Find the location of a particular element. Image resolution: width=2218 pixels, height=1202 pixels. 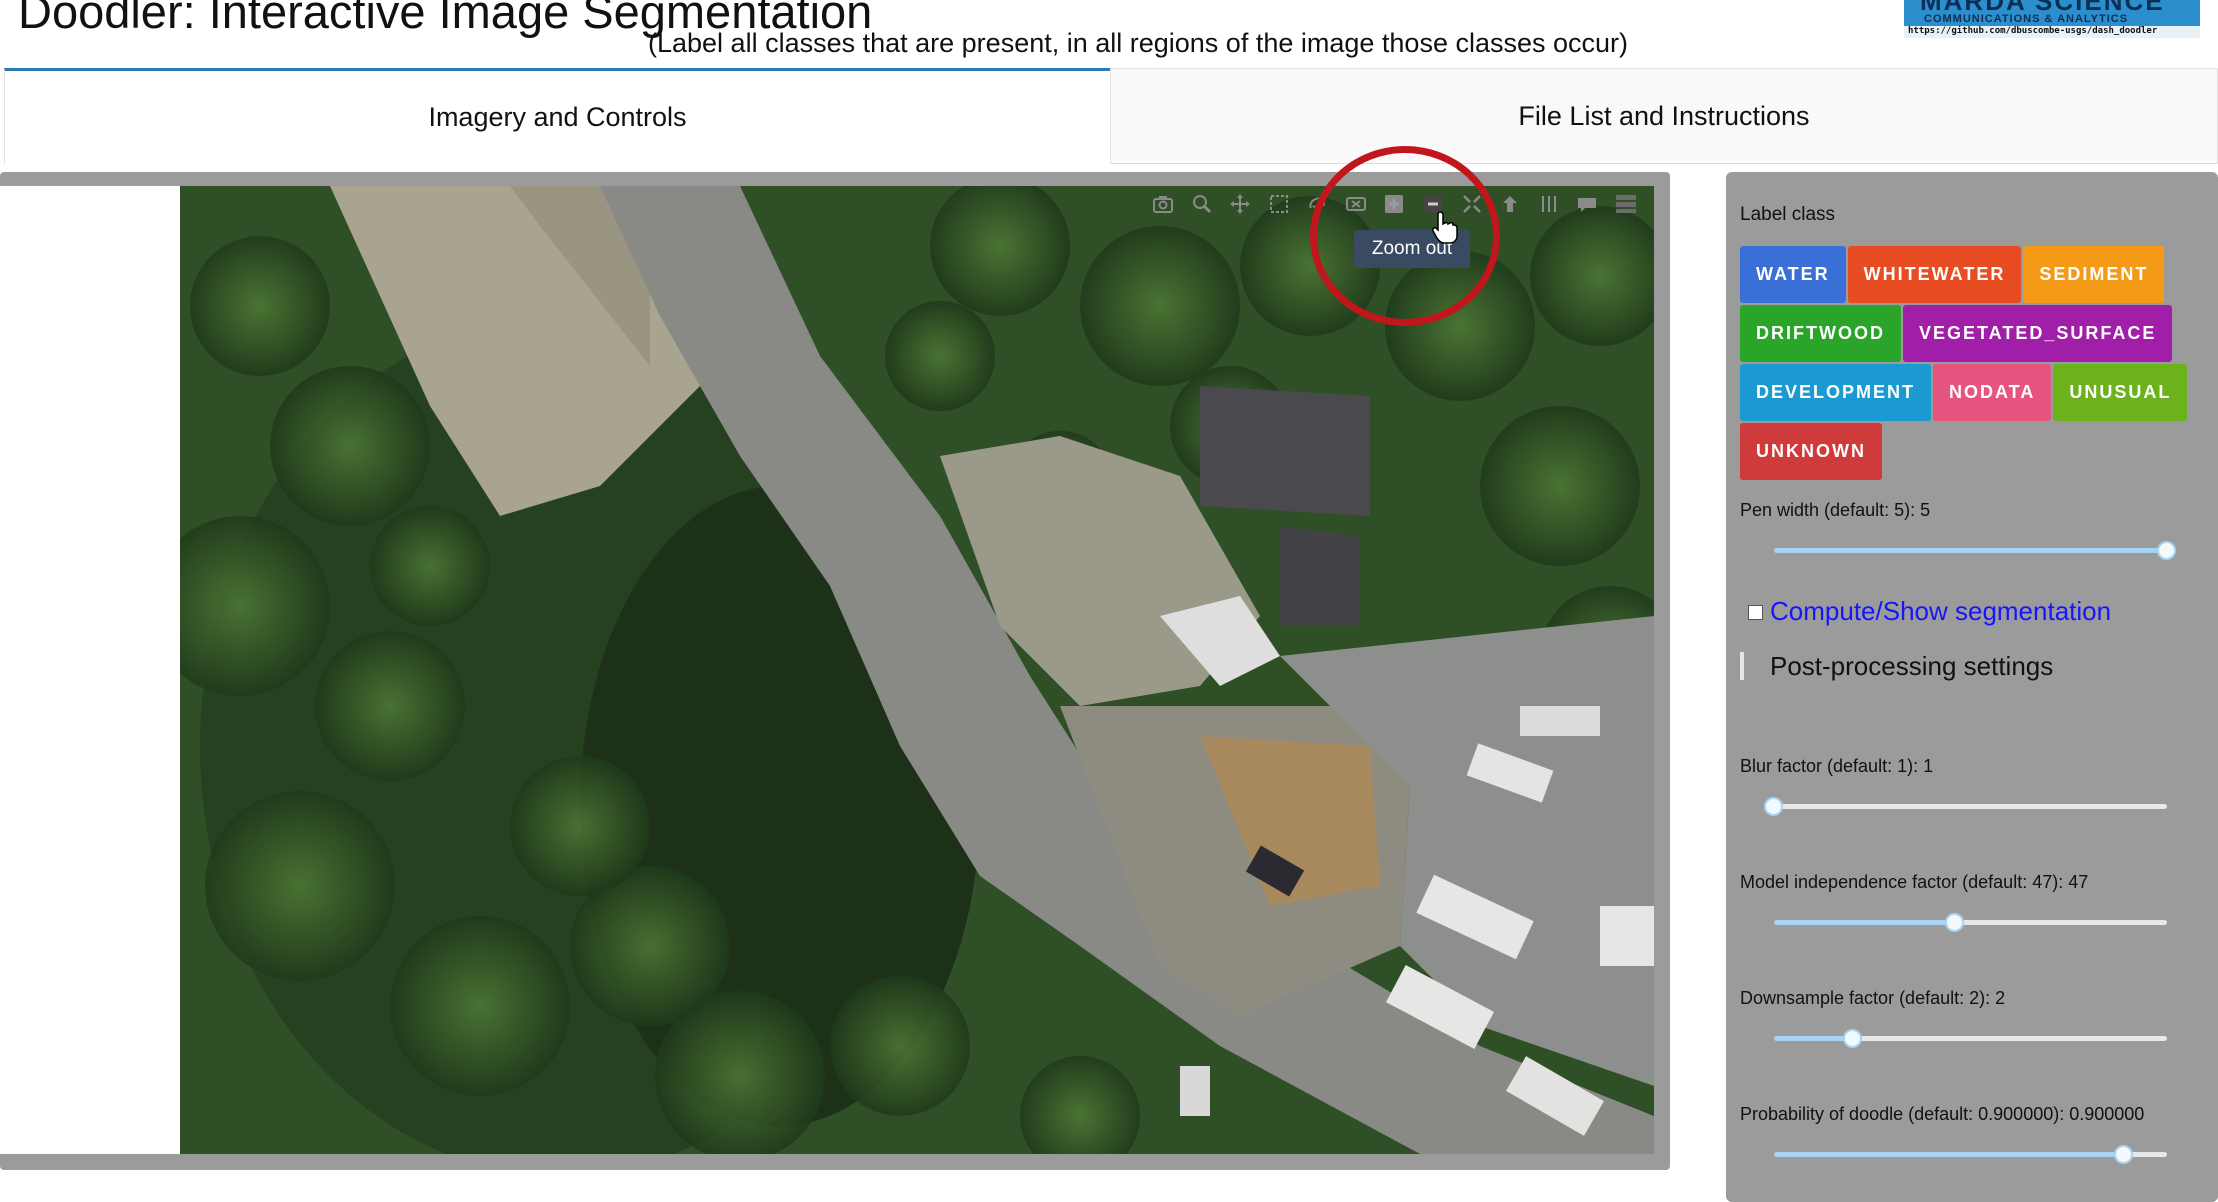

class-button-unusual: UNUSUAL is located at coordinates (2120, 392).